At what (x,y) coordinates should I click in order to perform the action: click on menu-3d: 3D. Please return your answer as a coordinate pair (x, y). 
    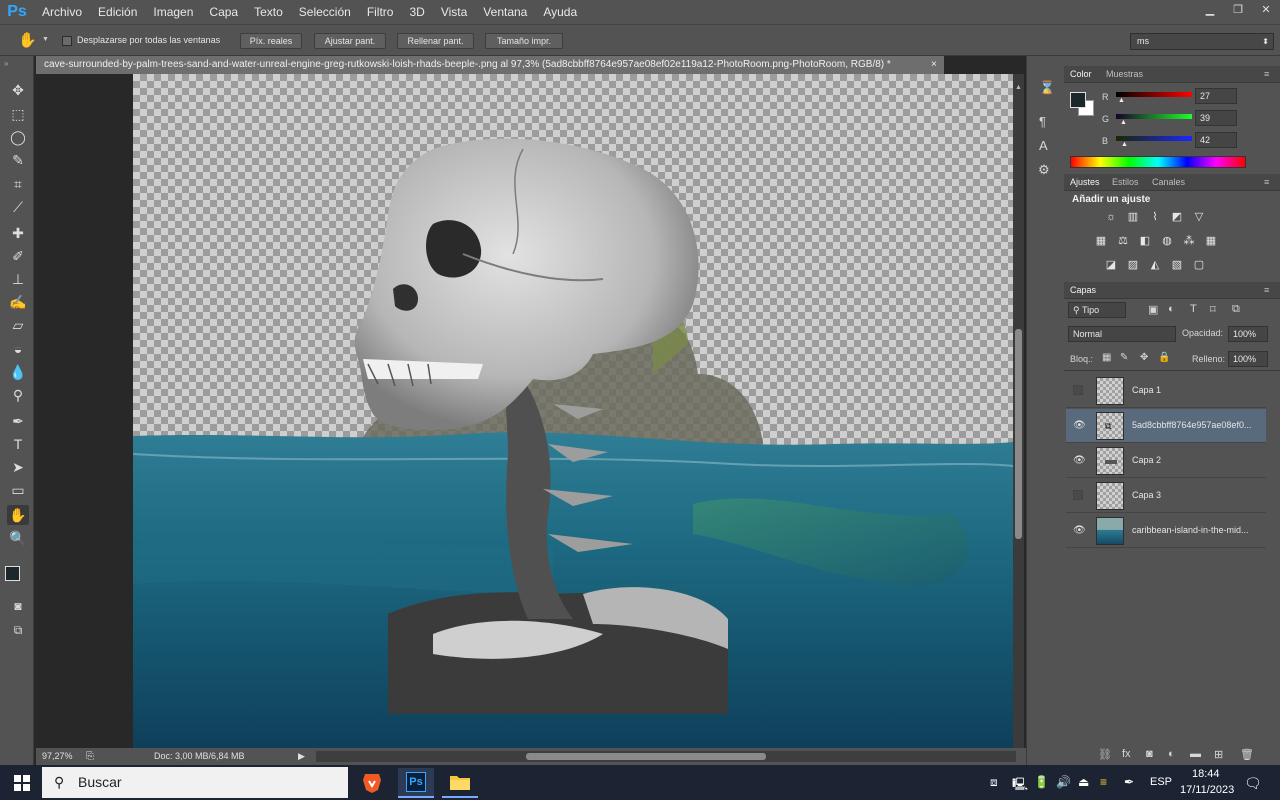
    Looking at the image, I should click on (416, 12).